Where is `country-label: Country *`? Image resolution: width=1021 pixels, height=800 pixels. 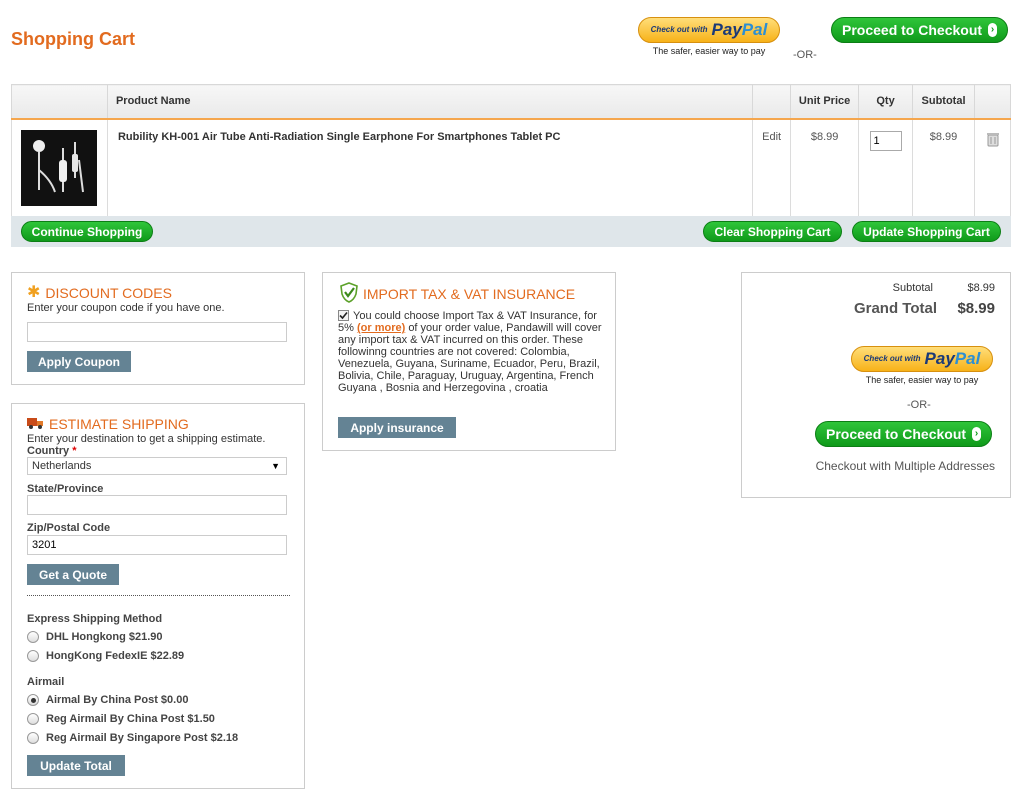
country-label: Country * is located at coordinates (52, 451).